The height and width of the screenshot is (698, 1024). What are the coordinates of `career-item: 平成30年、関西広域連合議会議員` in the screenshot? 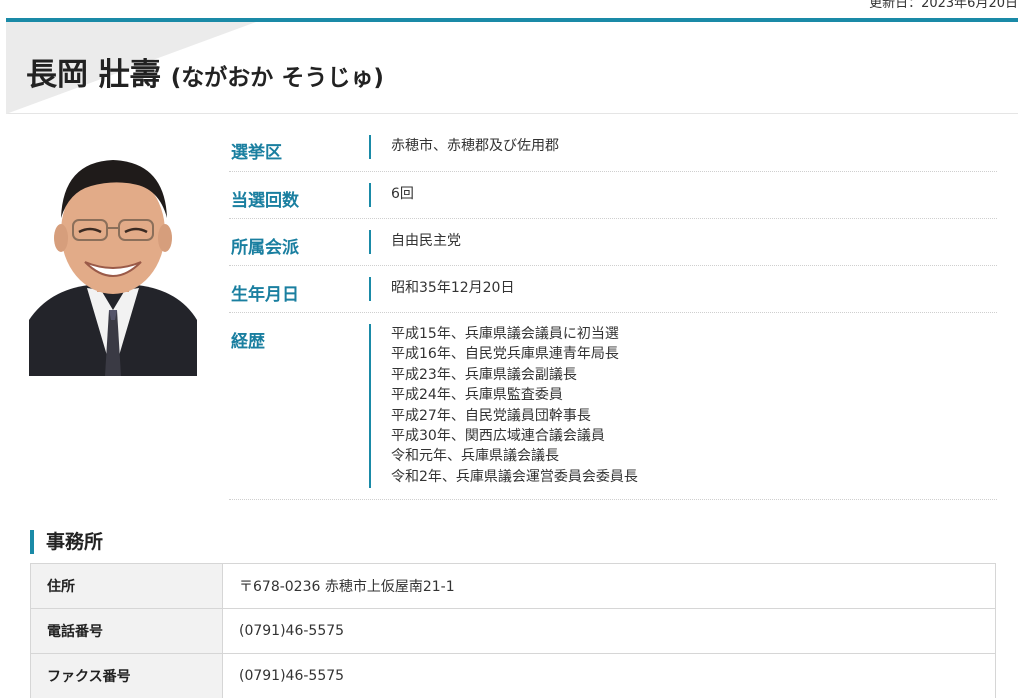 It's located at (498, 436).